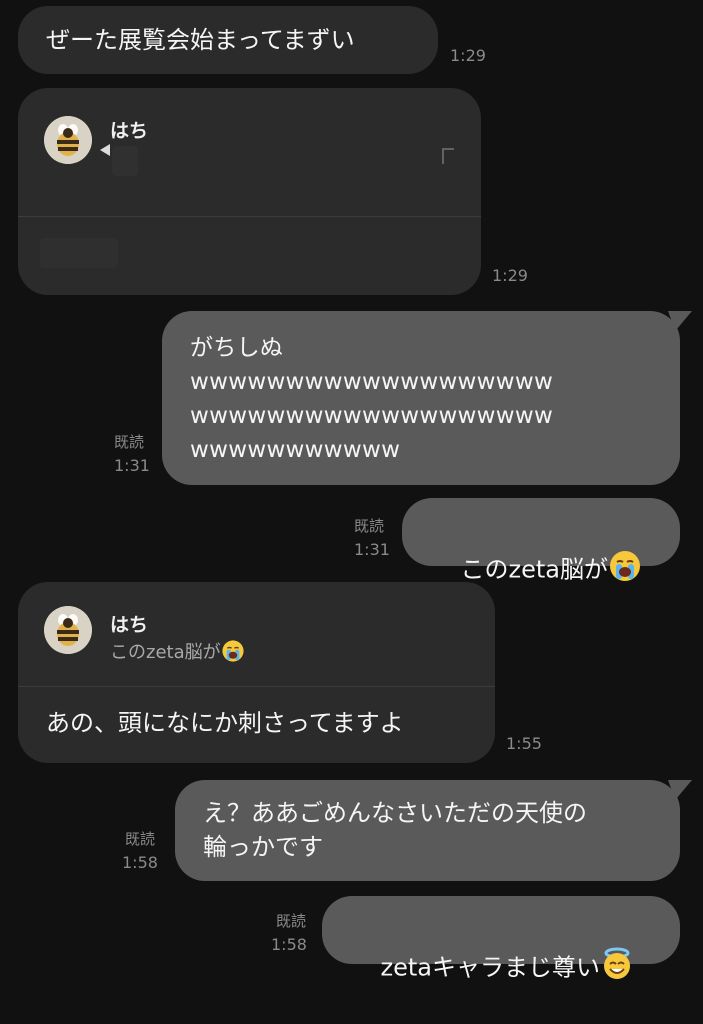 The width and height of the screenshot is (703, 1024). Describe the element at coordinates (617, 968) in the screenshot. I see `smiling-face-with-halo-icon` at that location.